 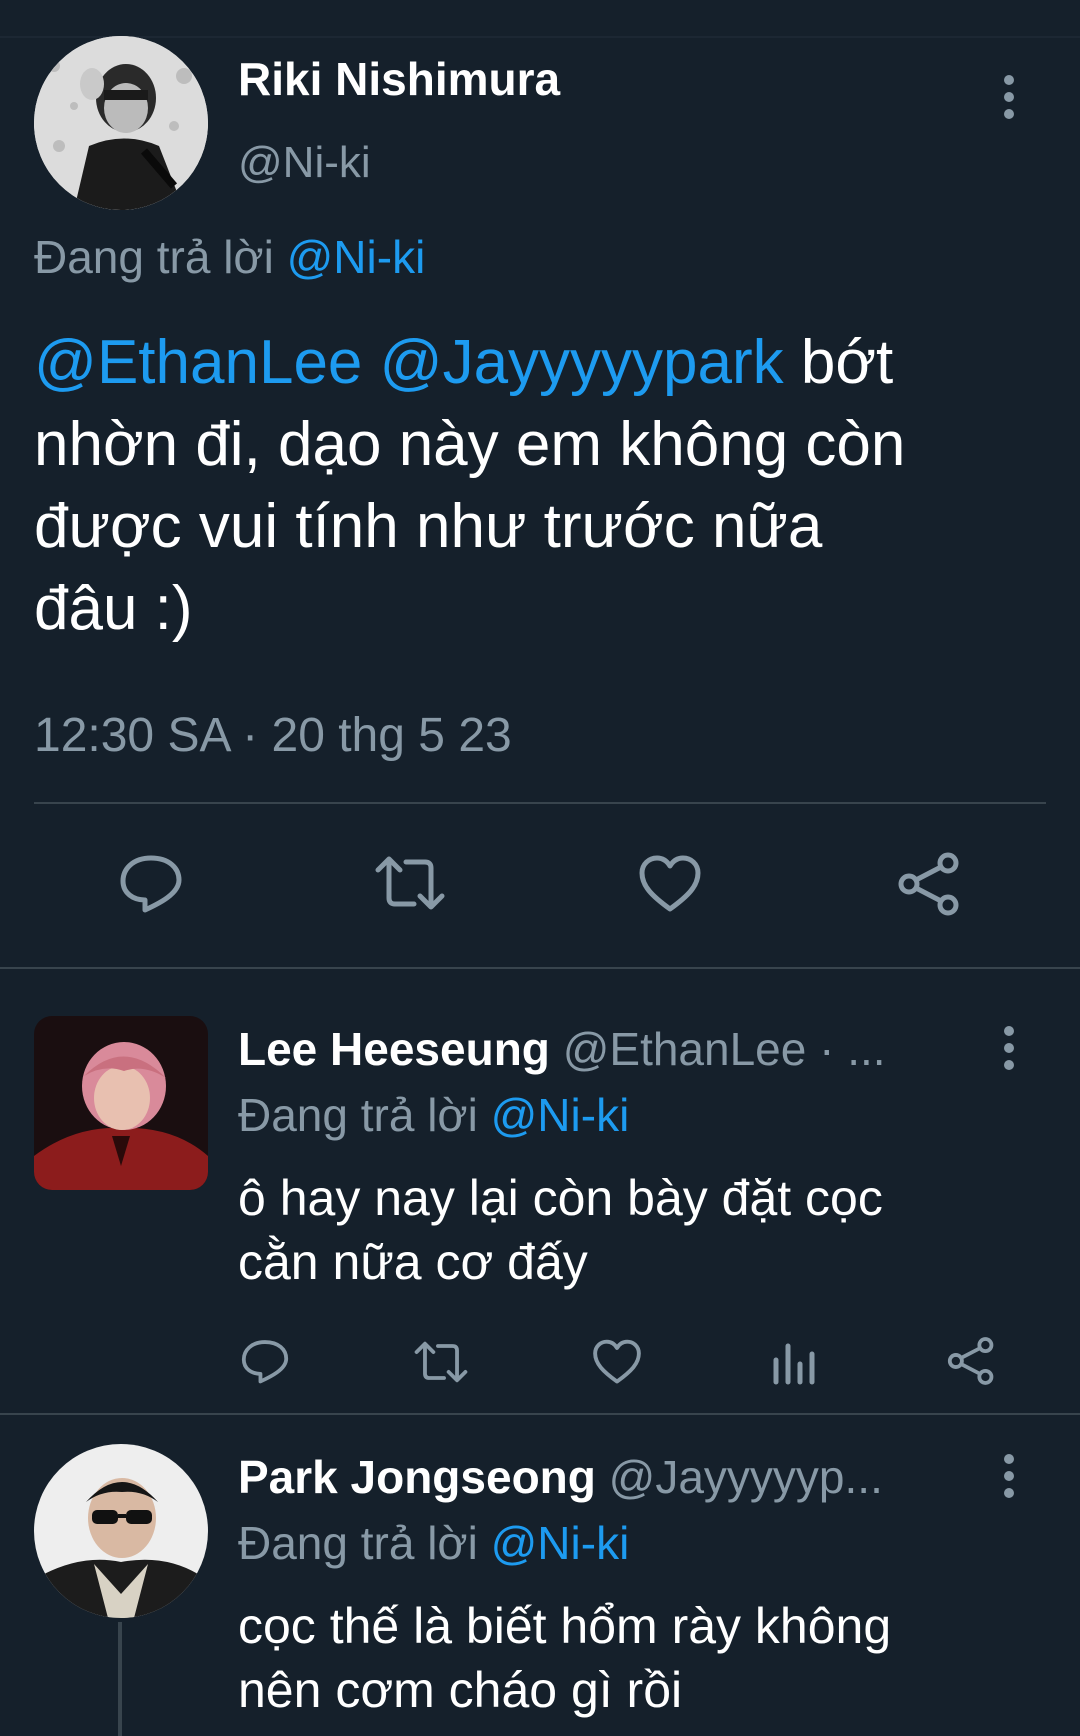 What do you see at coordinates (394, 1049) in the screenshot?
I see `author-name: Lee Heeseung` at bounding box center [394, 1049].